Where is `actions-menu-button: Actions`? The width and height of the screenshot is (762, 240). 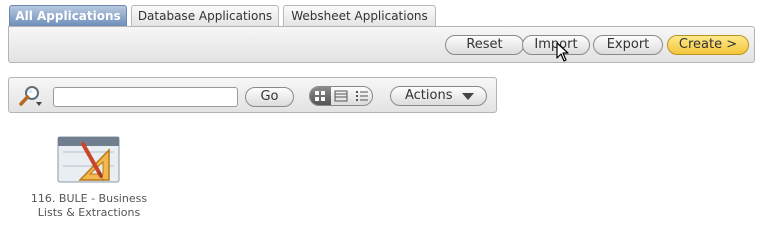
actions-menu-button: Actions is located at coordinates (438, 96).